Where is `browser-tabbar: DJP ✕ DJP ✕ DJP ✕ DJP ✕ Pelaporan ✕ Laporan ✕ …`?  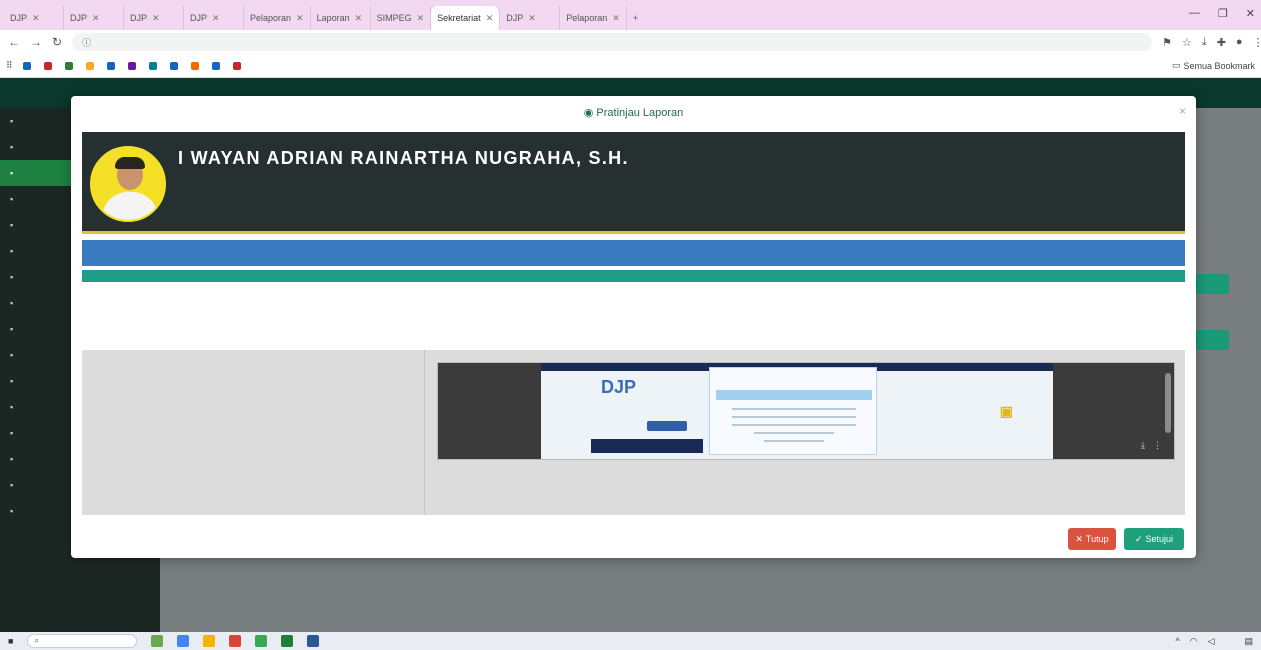
browser-tabbar: DJP ✕ DJP ✕ DJP ✕ DJP ✕ Pelaporan ✕ Laporan ✕ … is located at coordinates (630, 15).